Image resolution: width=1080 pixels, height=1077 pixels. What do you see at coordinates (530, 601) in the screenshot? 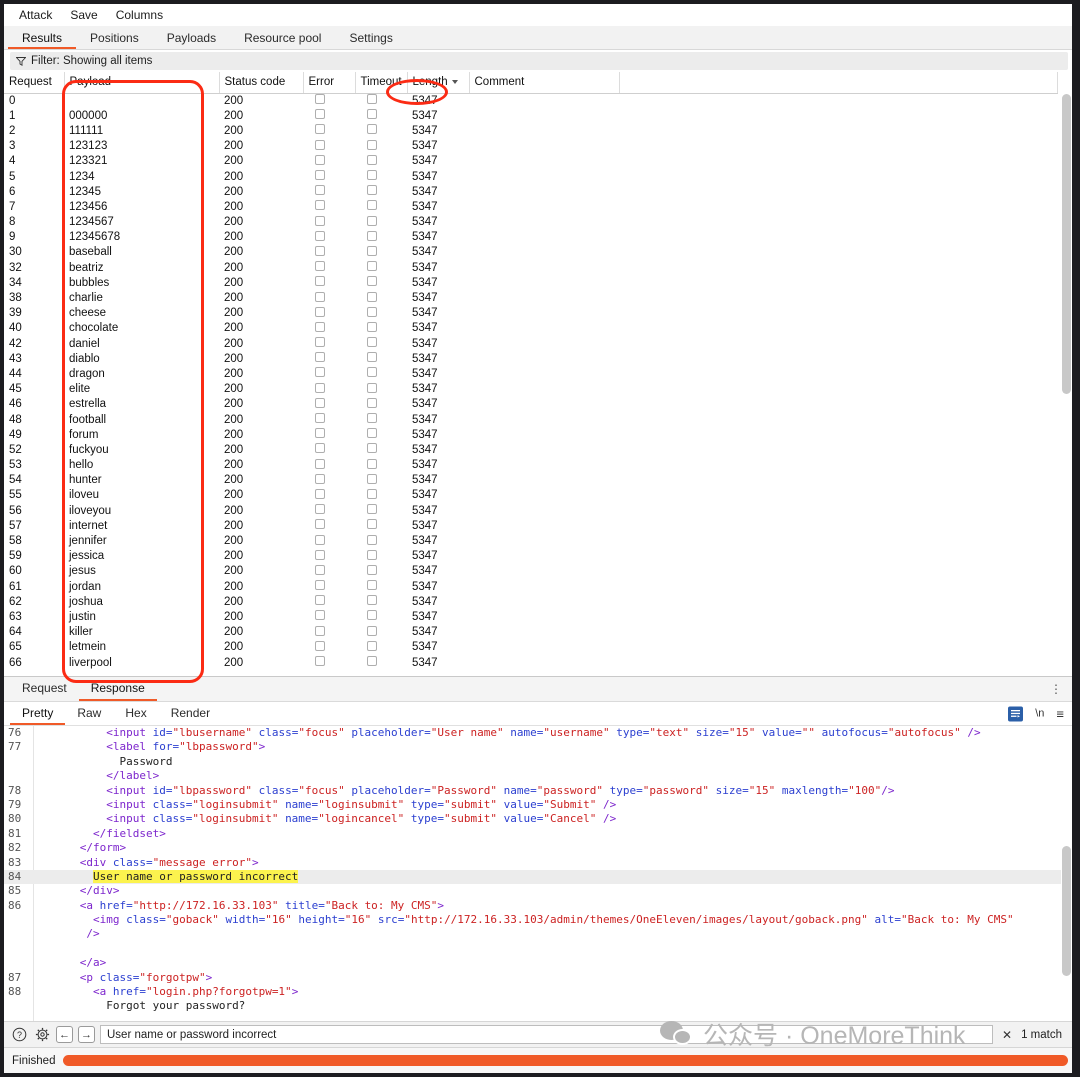
I see `table-row: 62 joshua 200 5347` at bounding box center [530, 601].